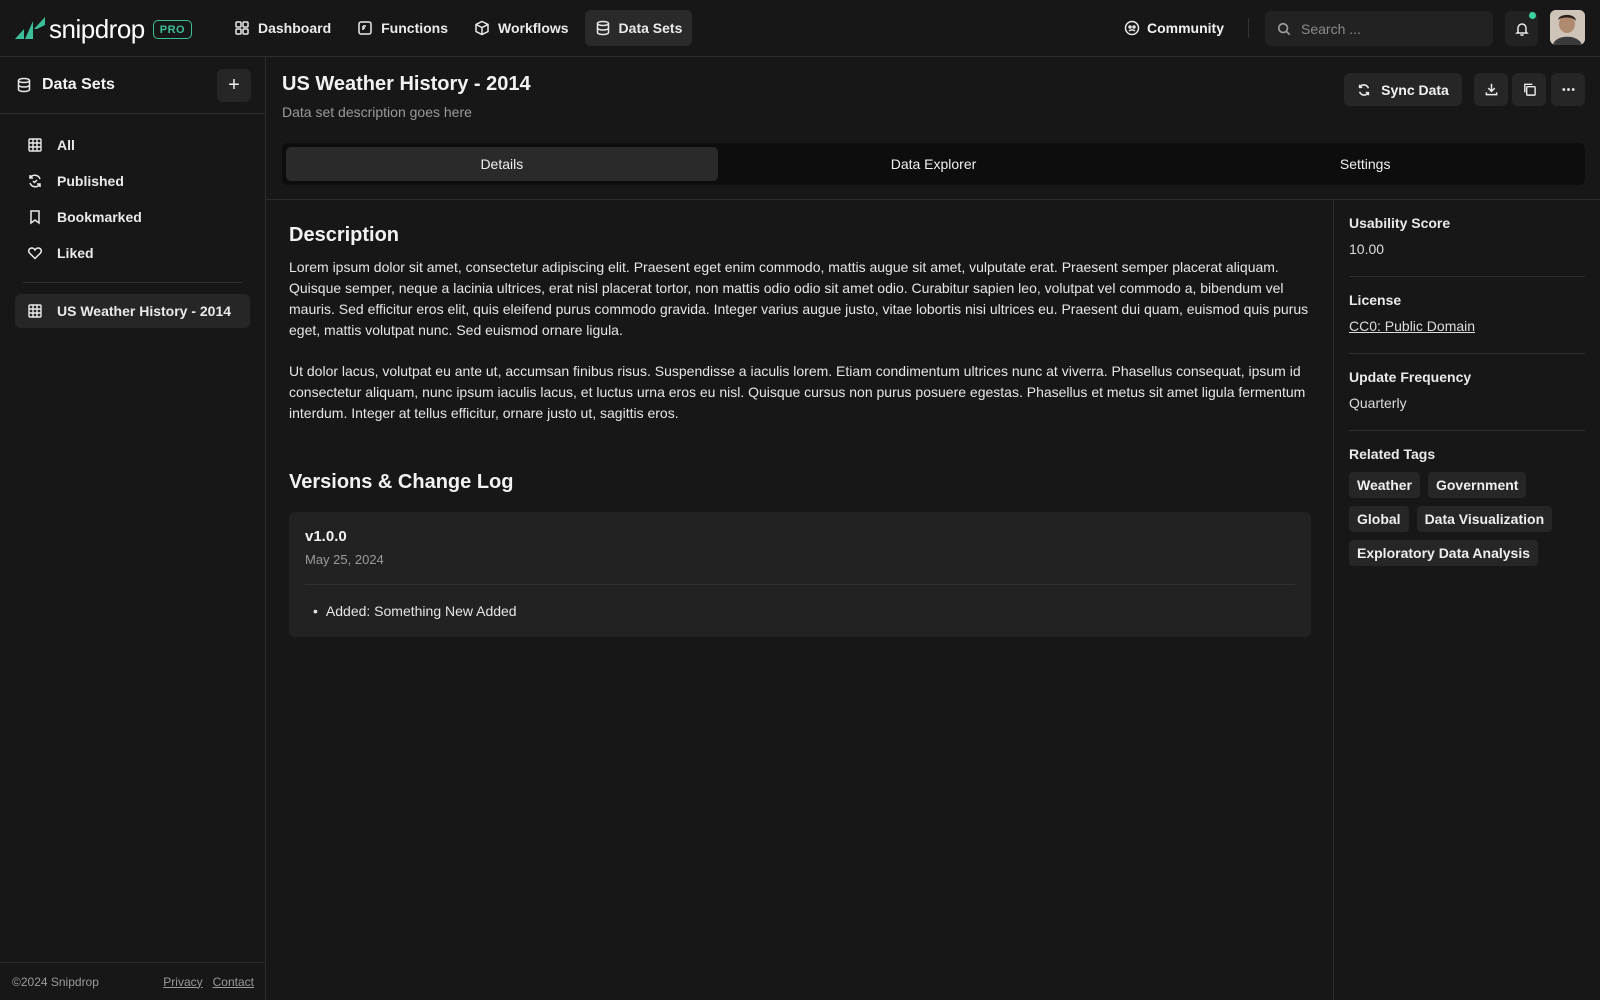  Describe the element at coordinates (1284, 28) in the screenshot. I see `search-icon` at that location.